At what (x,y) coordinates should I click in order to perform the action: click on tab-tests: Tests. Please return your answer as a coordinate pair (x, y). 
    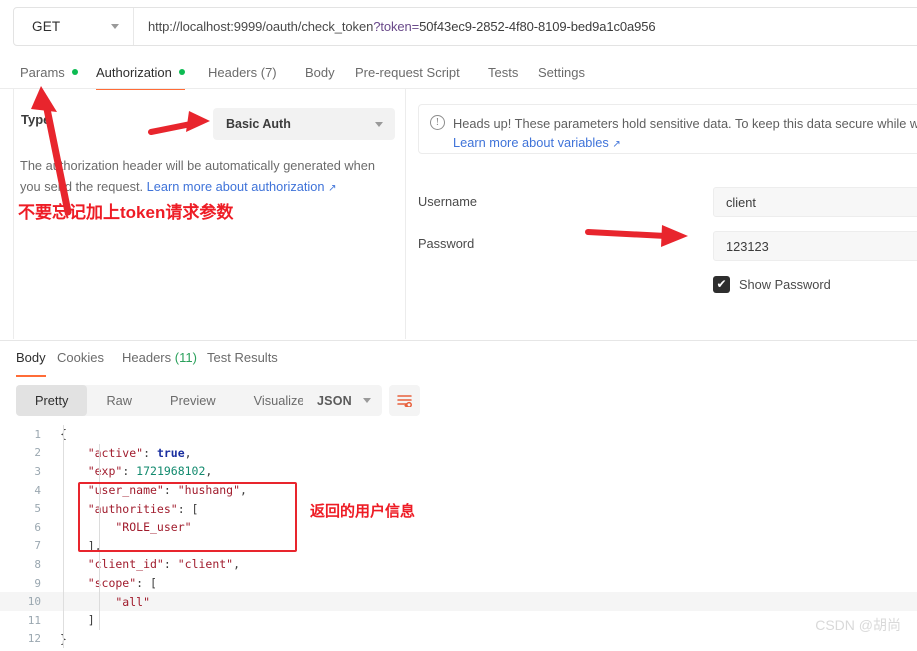
    Looking at the image, I should click on (503, 72).